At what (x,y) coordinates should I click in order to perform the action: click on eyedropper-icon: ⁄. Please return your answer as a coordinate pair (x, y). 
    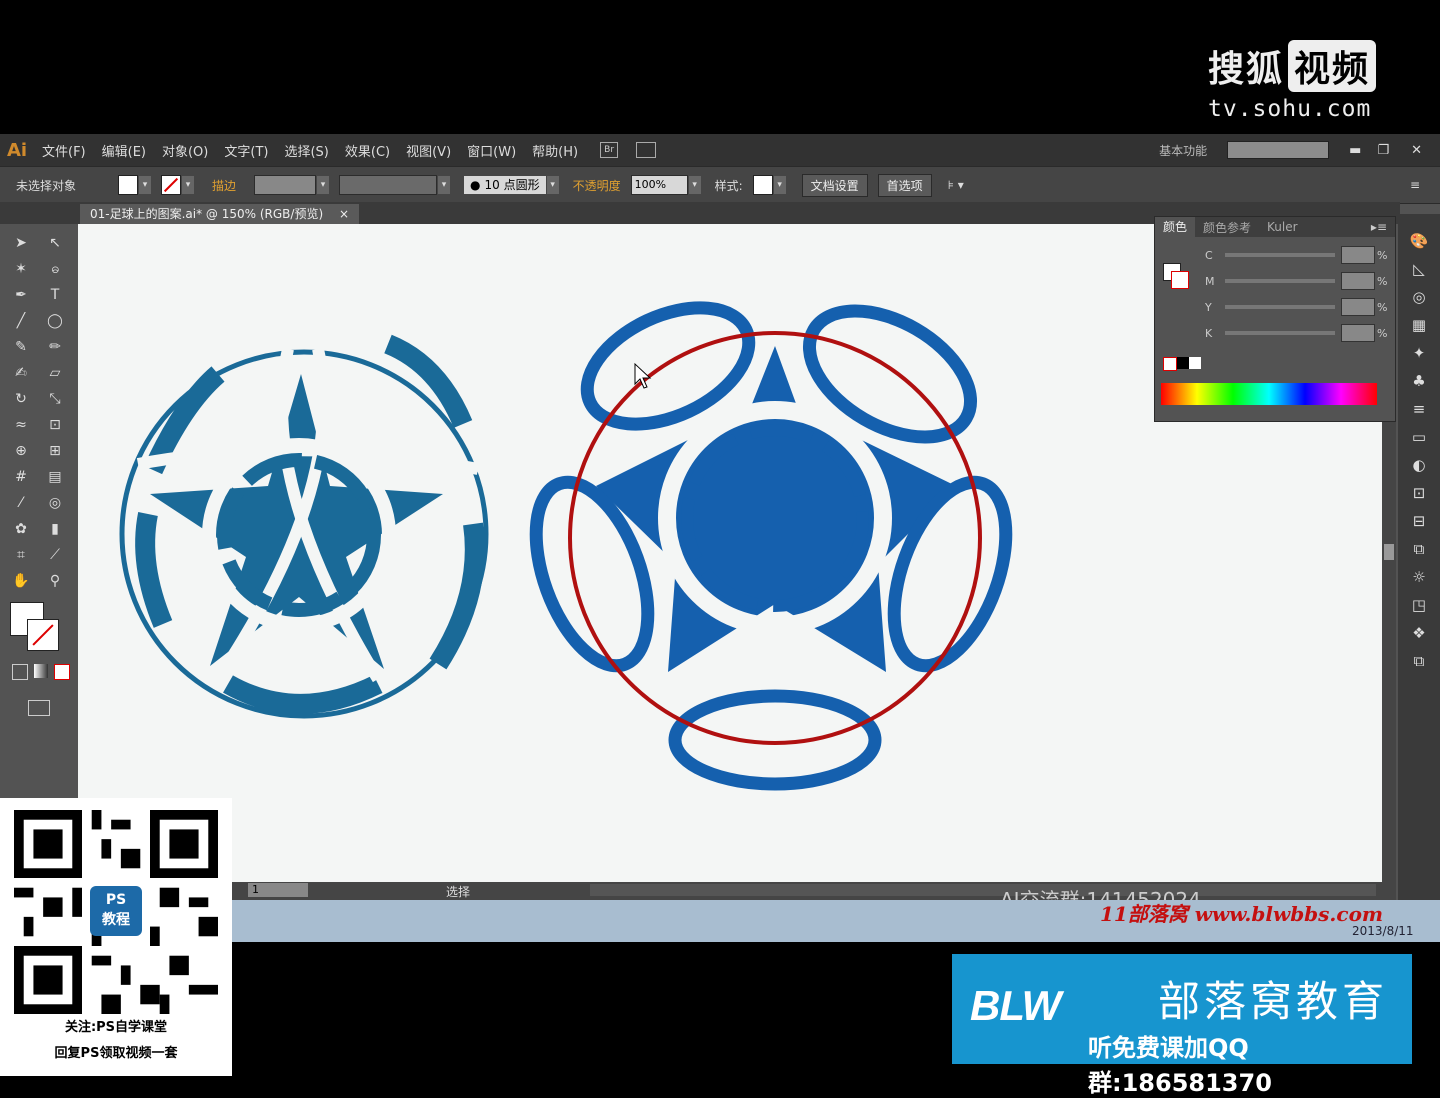
    Looking at the image, I should click on (21, 503).